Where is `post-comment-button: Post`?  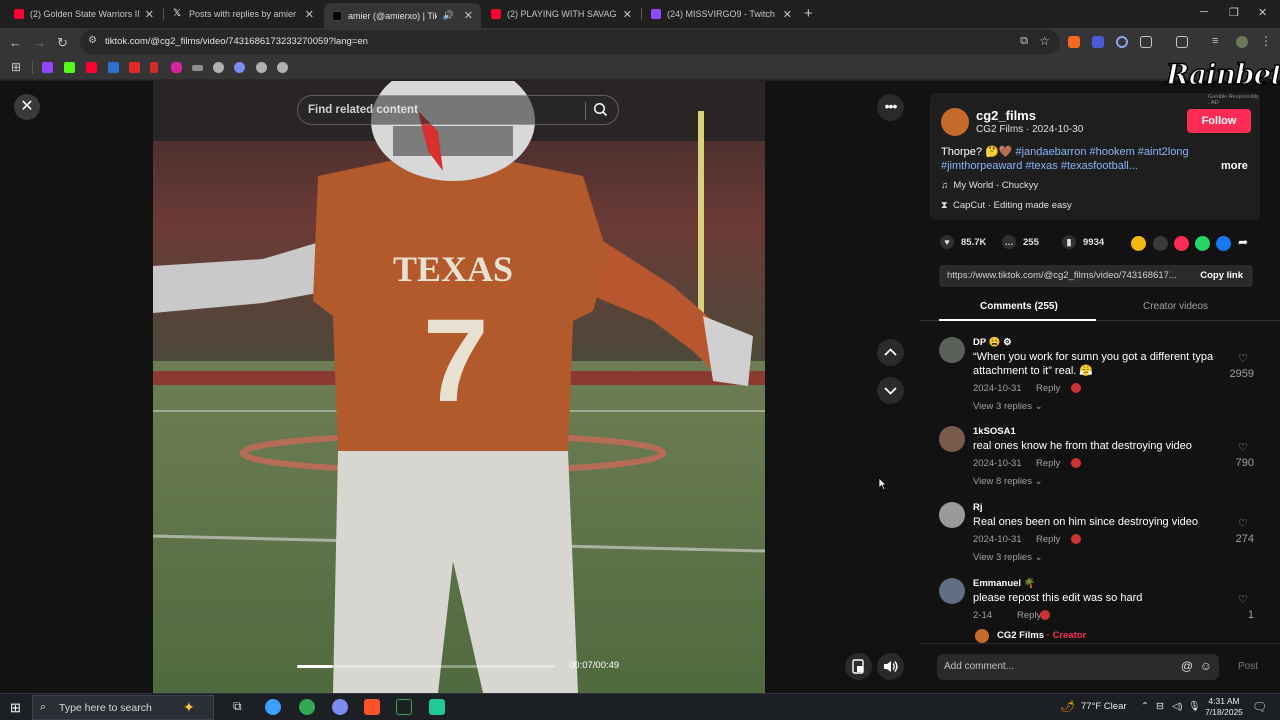 post-comment-button: Post is located at coordinates (1248, 666).